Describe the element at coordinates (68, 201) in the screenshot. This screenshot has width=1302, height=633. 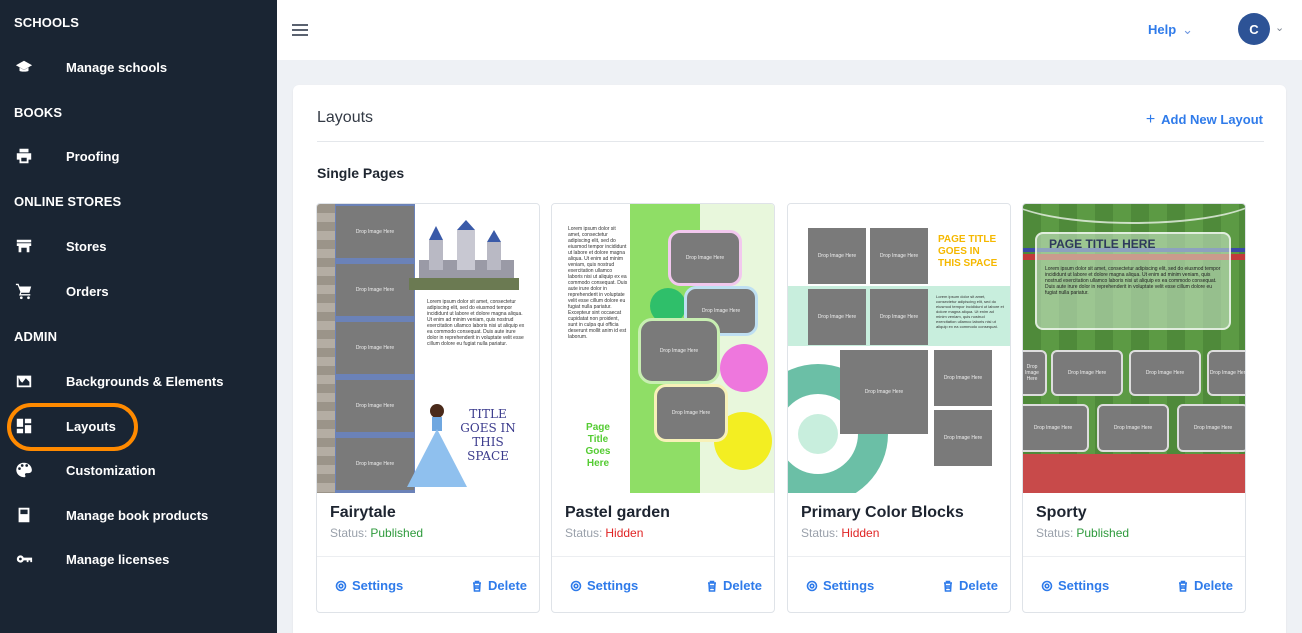
I see `section-online-stores: ONLINE STORES` at that location.